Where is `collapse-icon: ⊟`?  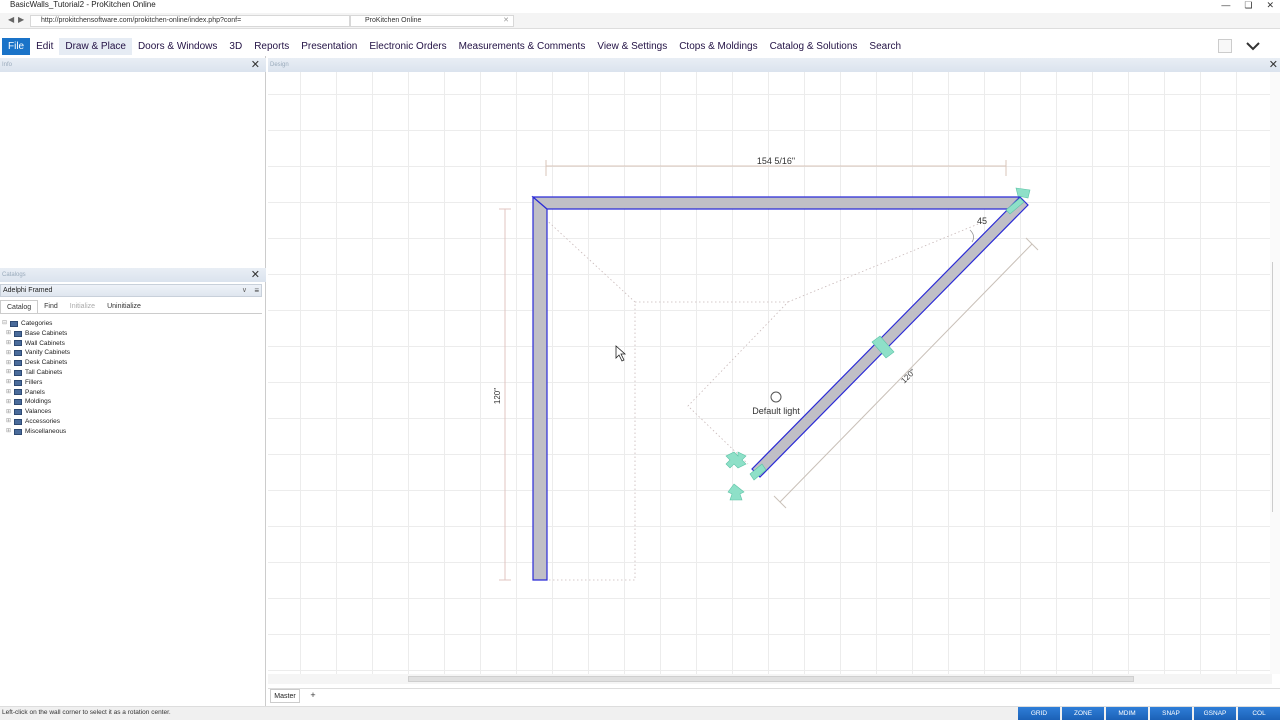 collapse-icon: ⊟ is located at coordinates (6, 323).